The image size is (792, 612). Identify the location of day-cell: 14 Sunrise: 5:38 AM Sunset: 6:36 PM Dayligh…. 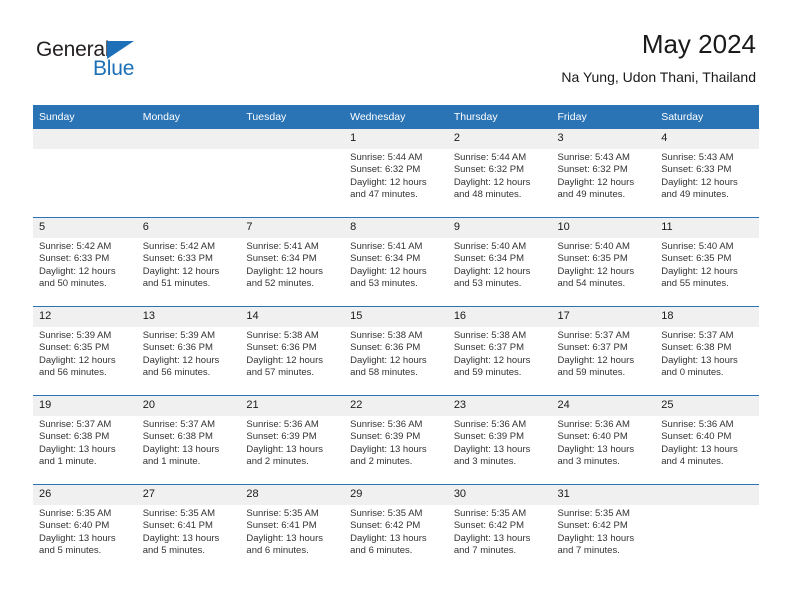
(292, 351).